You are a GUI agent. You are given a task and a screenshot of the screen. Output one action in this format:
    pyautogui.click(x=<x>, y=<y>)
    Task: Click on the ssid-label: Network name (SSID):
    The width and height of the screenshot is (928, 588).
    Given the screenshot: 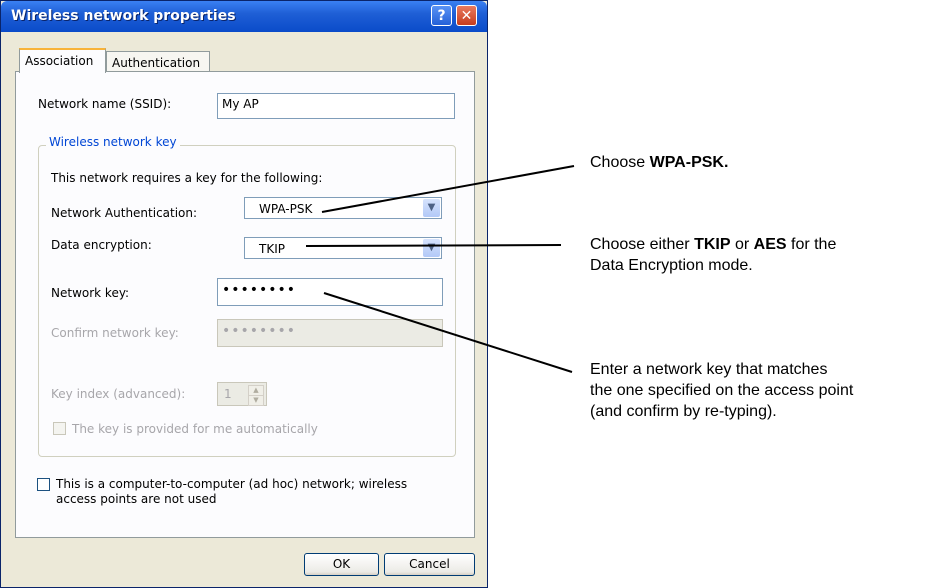 What is the action you would take?
    pyautogui.click(x=105, y=104)
    